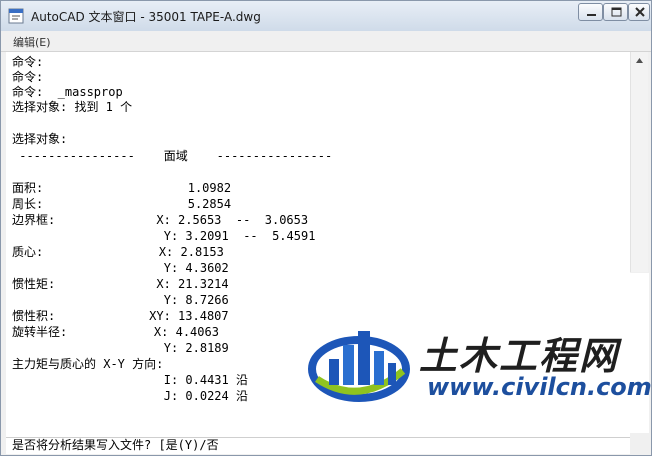  I want to click on console-line: 面积: 1.0982, so click(122, 188).